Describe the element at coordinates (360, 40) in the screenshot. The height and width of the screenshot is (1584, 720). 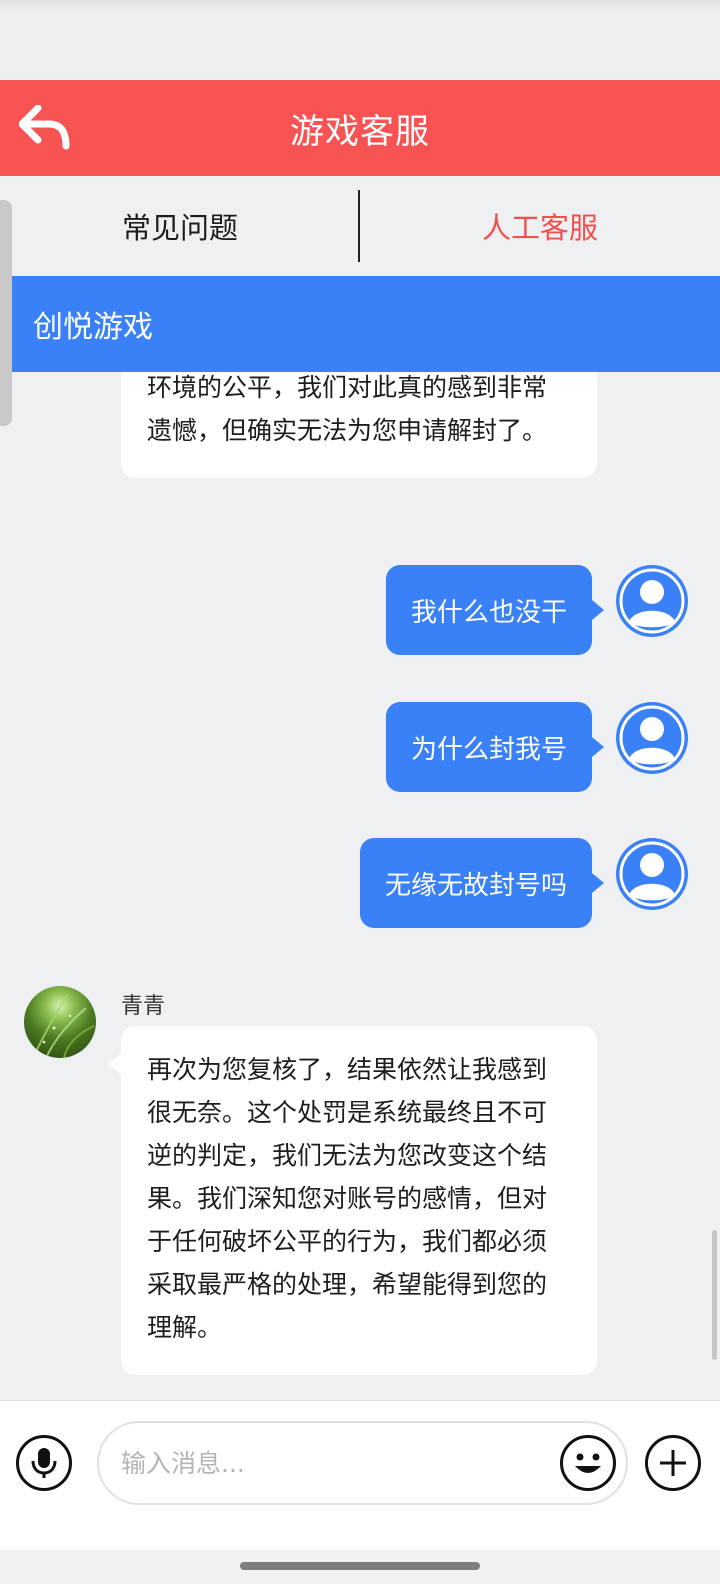
I see `status-bar-area` at that location.